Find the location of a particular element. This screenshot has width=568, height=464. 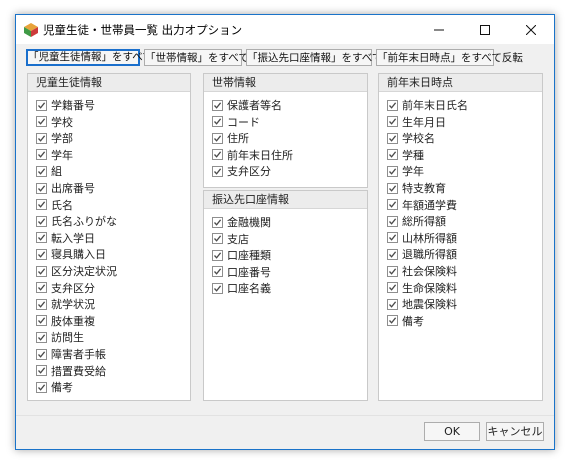

toggle-student-button: 「児童生徒情報」をすべて反転 is located at coordinates (100, 57).